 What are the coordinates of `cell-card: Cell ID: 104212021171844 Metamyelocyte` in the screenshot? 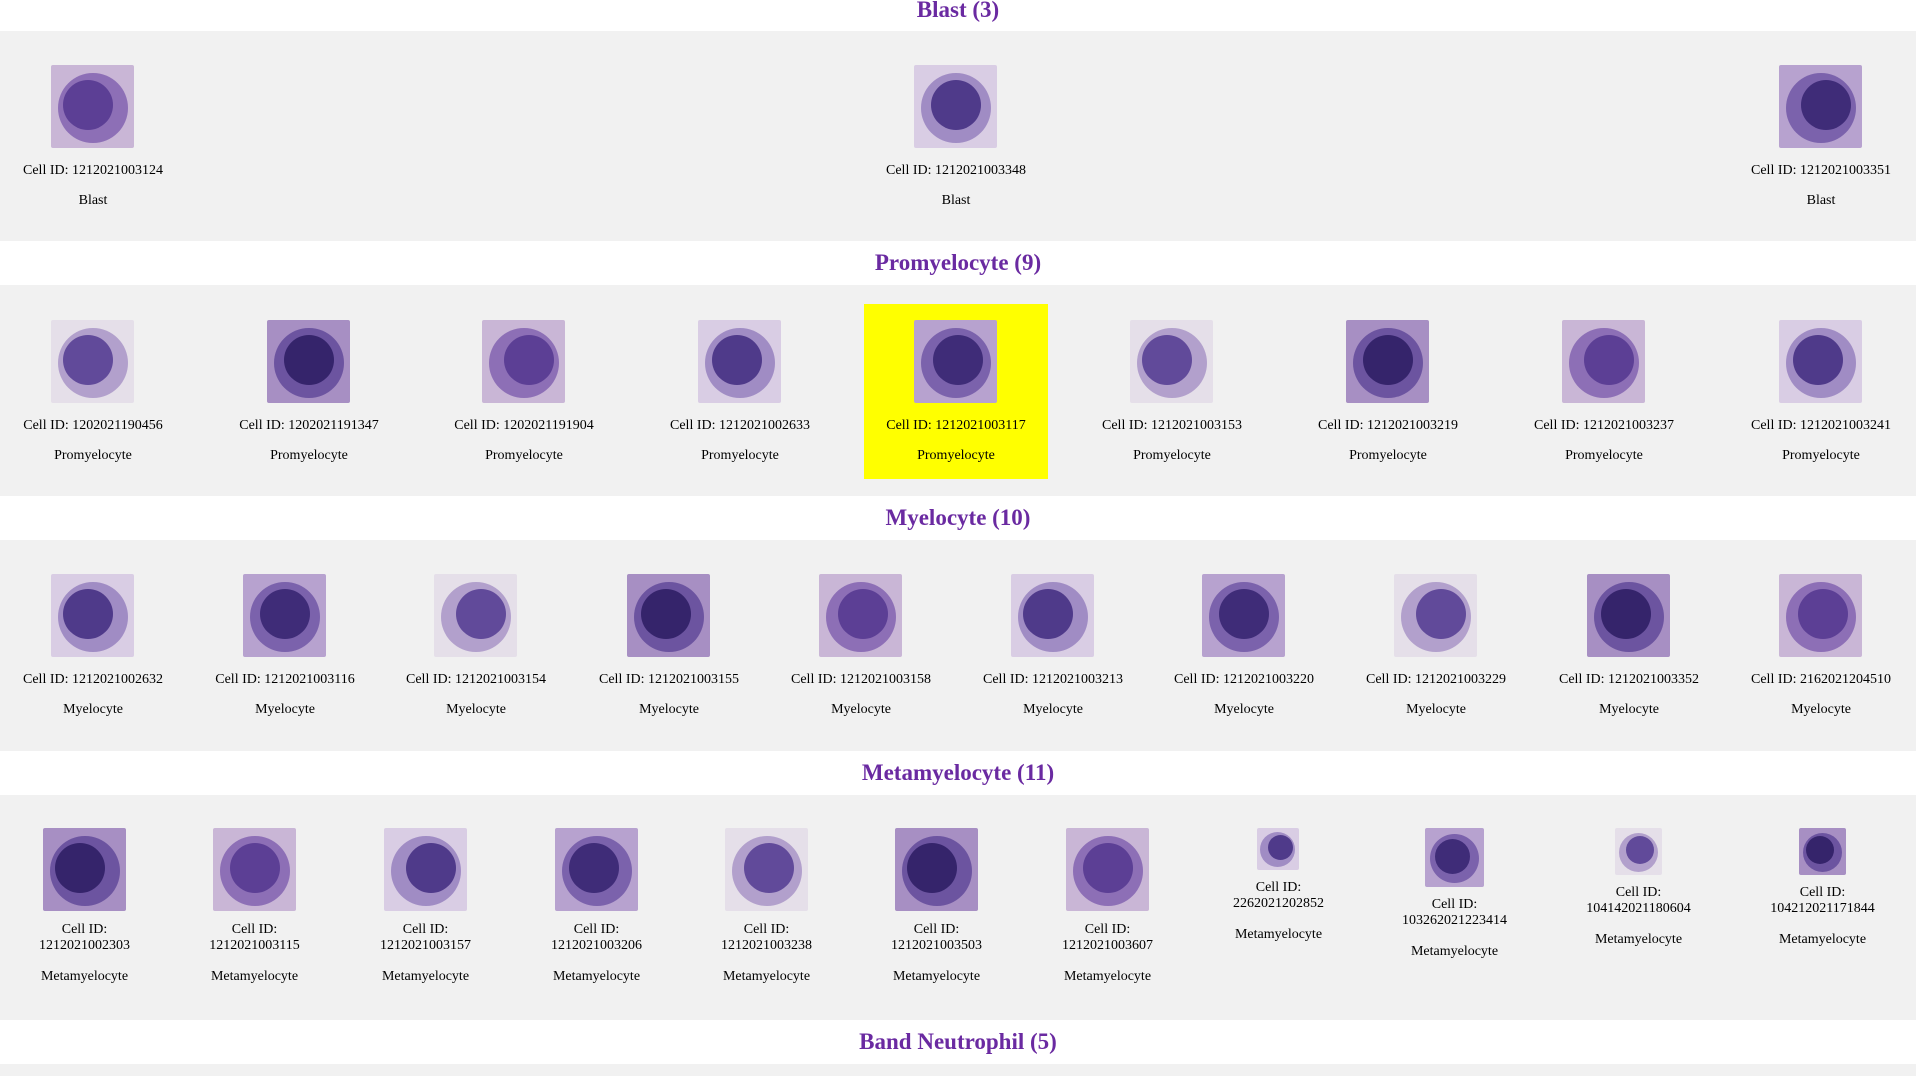 It's located at (1822, 910).